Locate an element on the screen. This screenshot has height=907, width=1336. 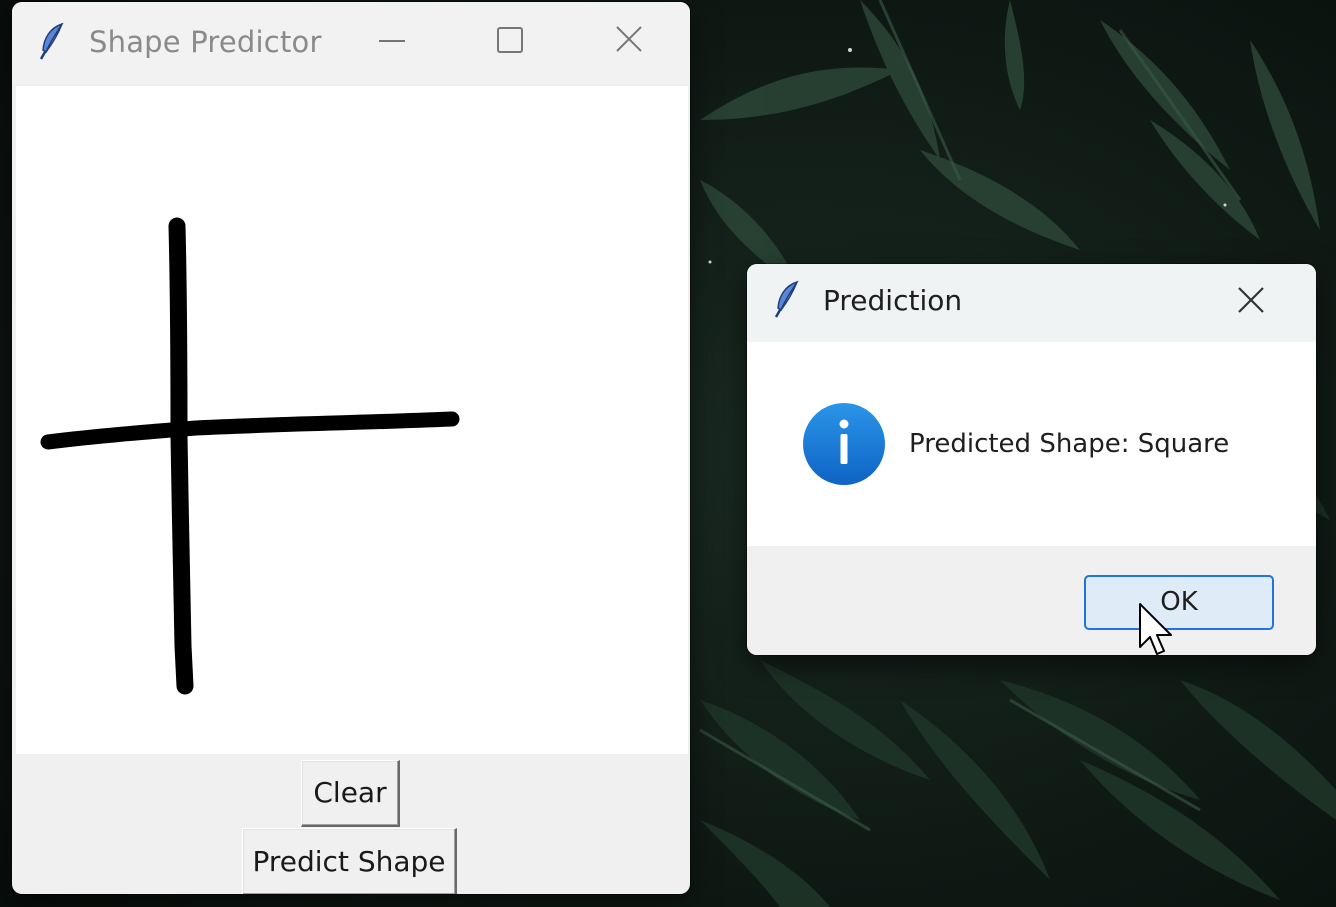
info-icon is located at coordinates (844, 444).